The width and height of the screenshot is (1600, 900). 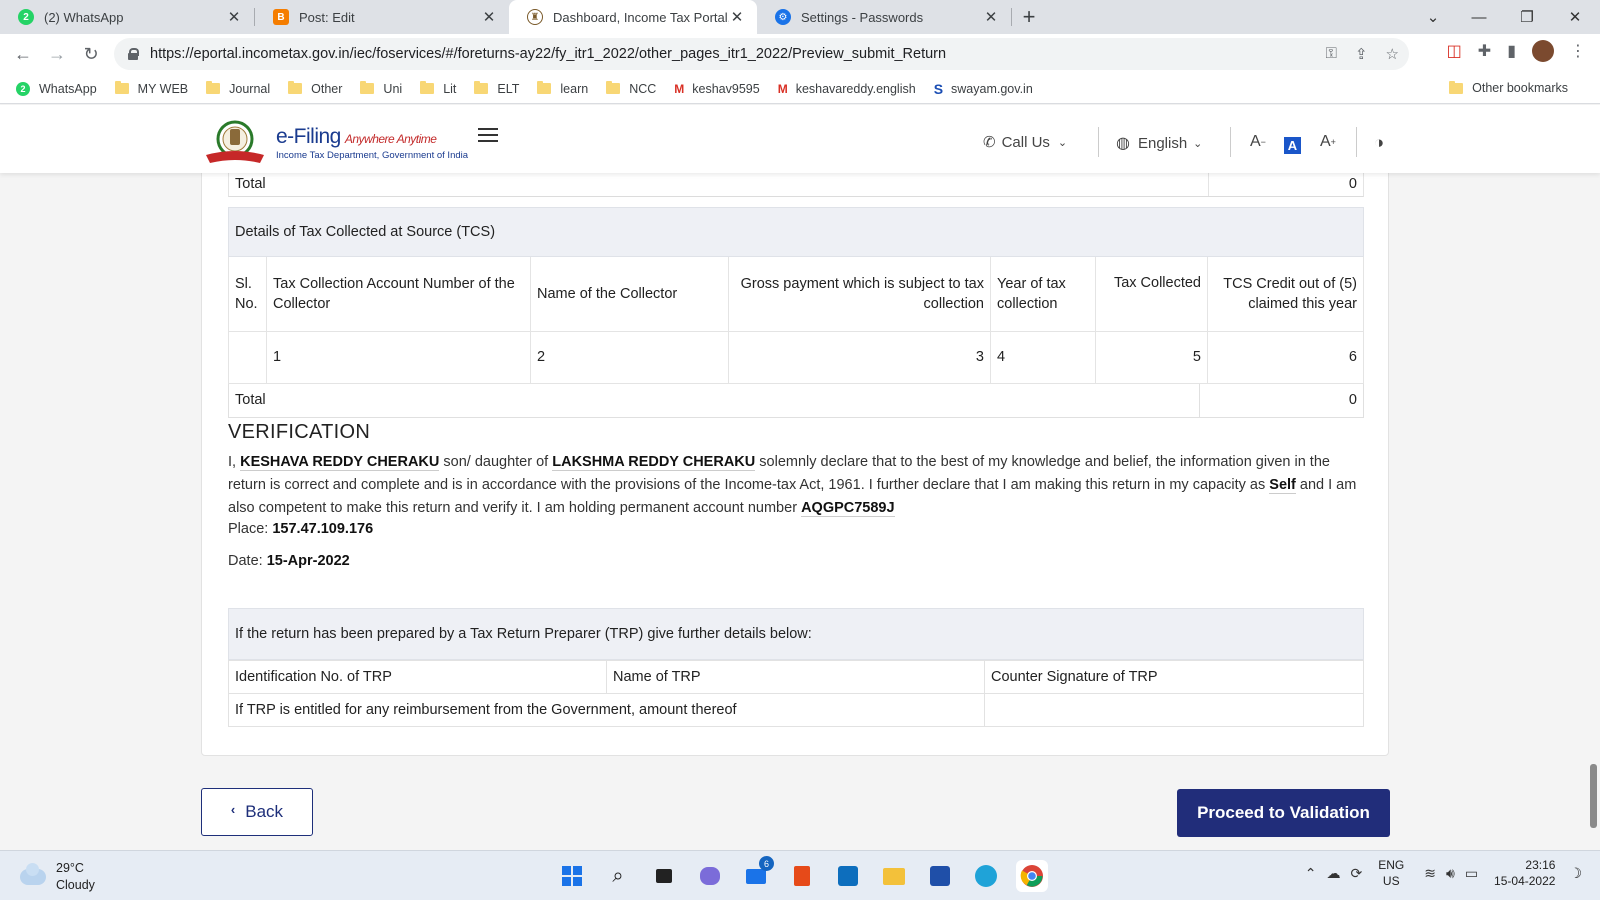 What do you see at coordinates (151, 88) in the screenshot?
I see `bookmark-my-web: MY WEB` at bounding box center [151, 88].